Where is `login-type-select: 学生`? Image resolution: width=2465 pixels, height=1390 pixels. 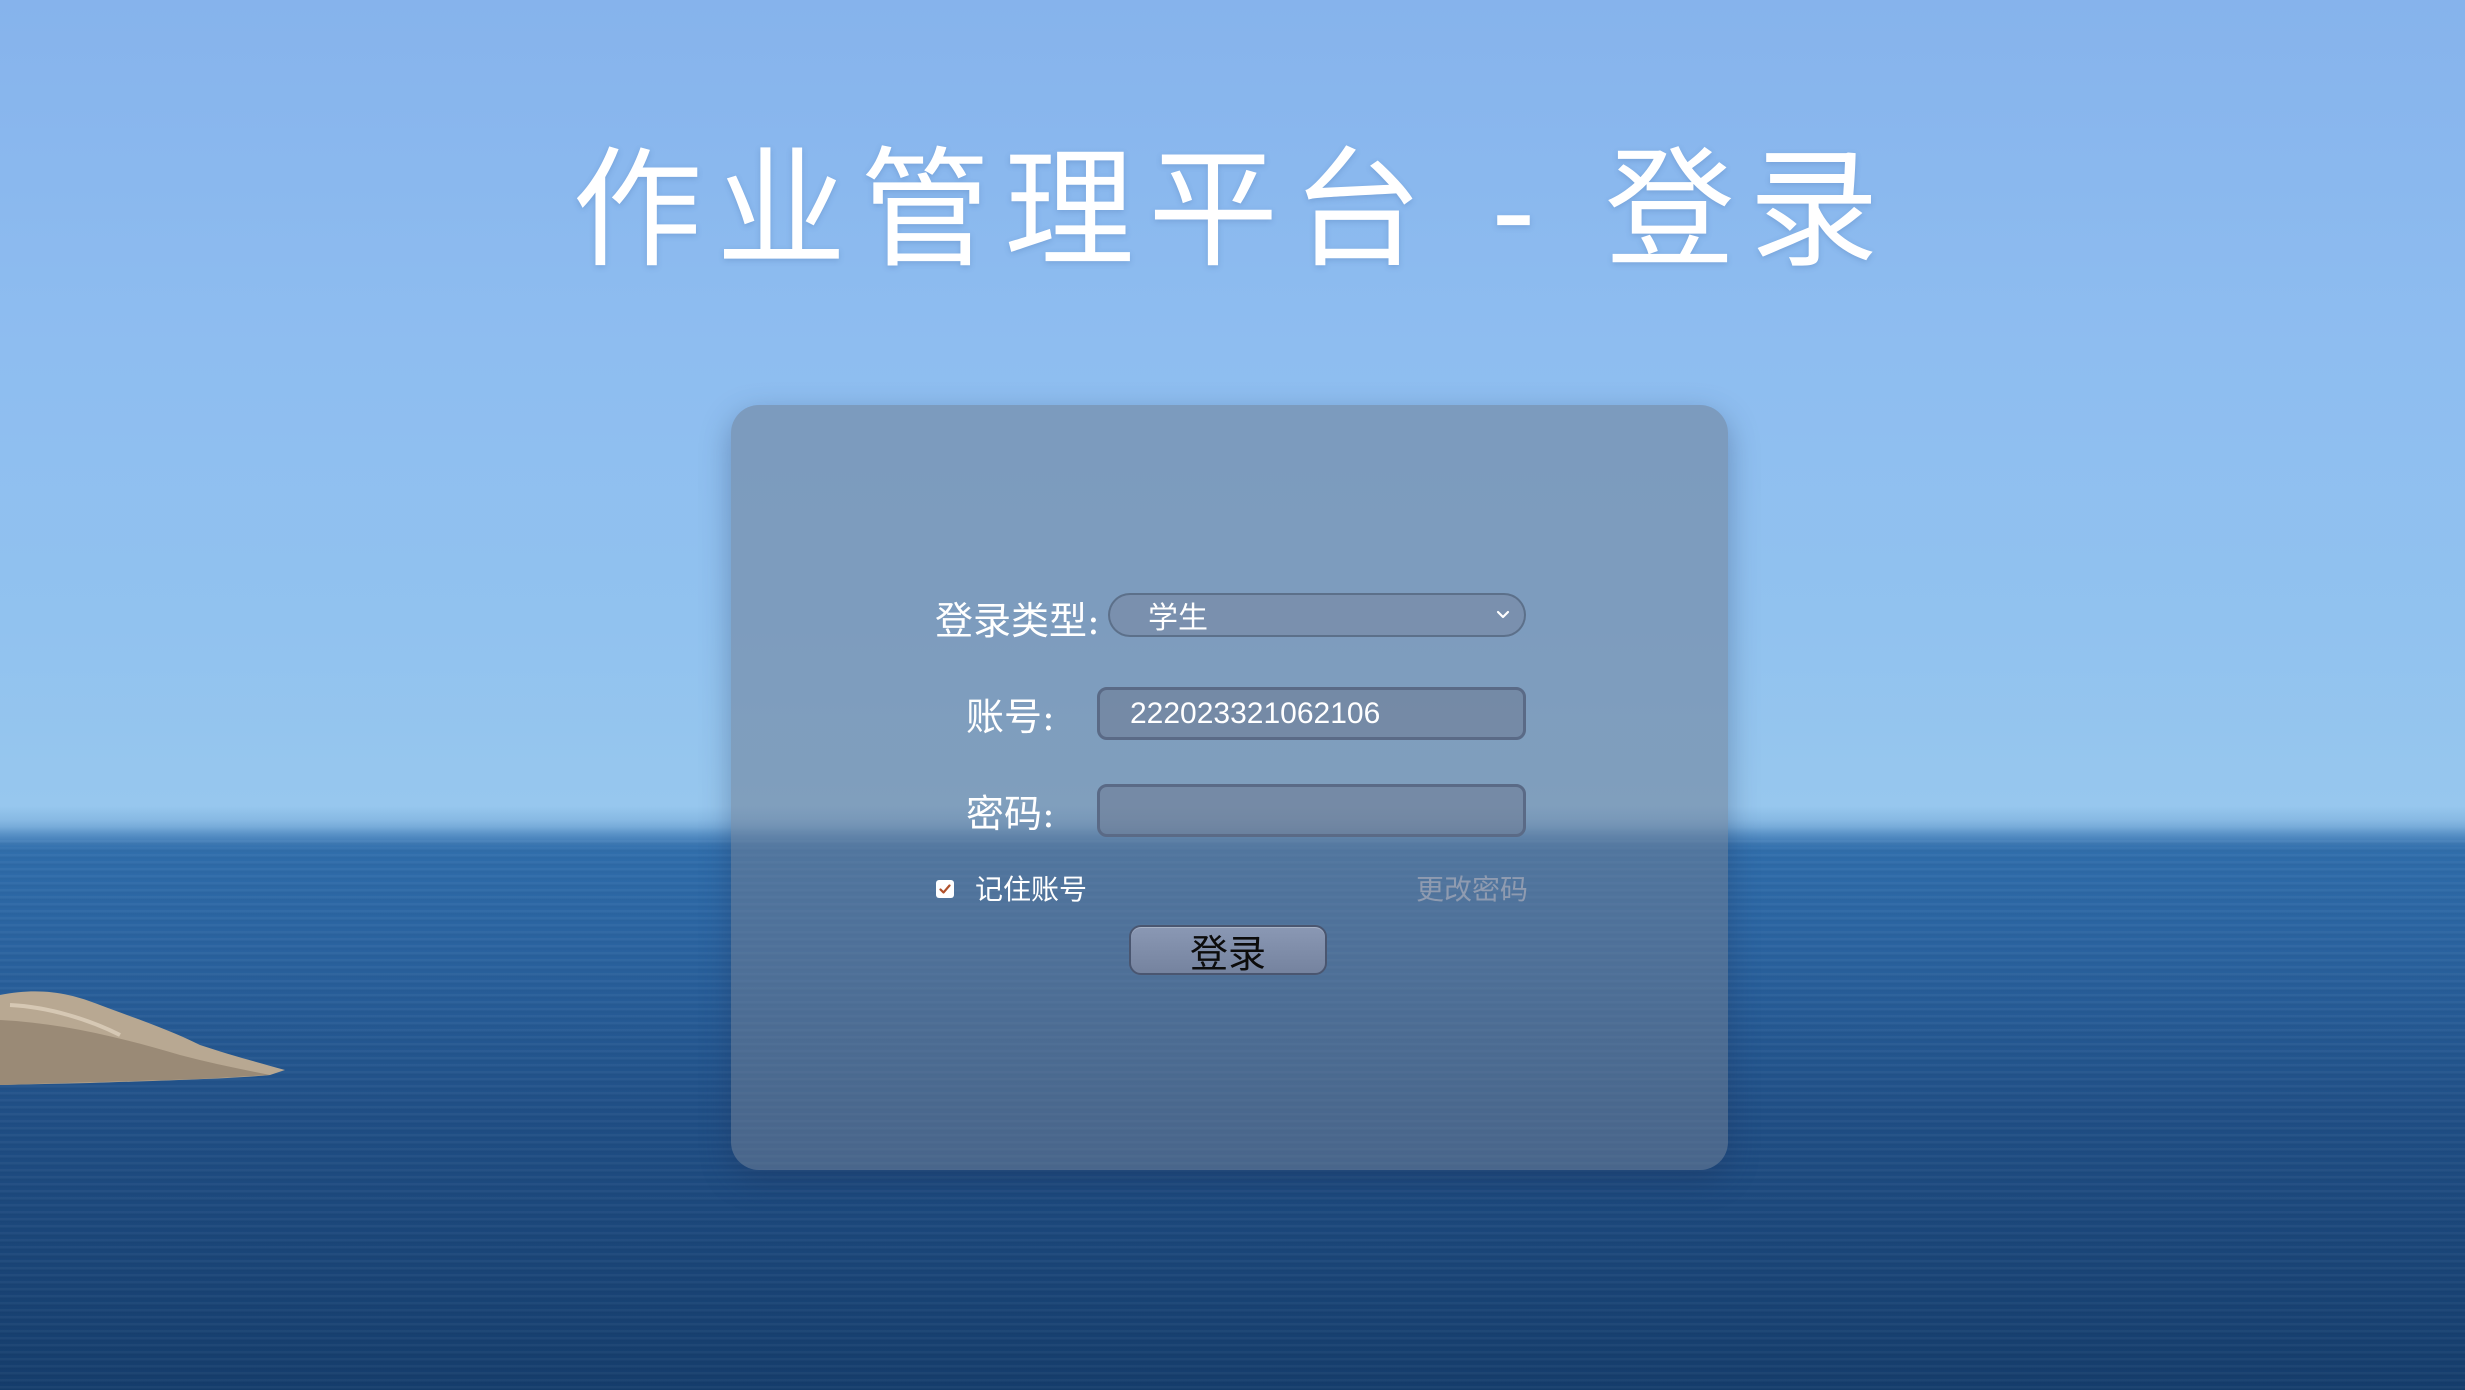 login-type-select: 学生 is located at coordinates (1317, 615).